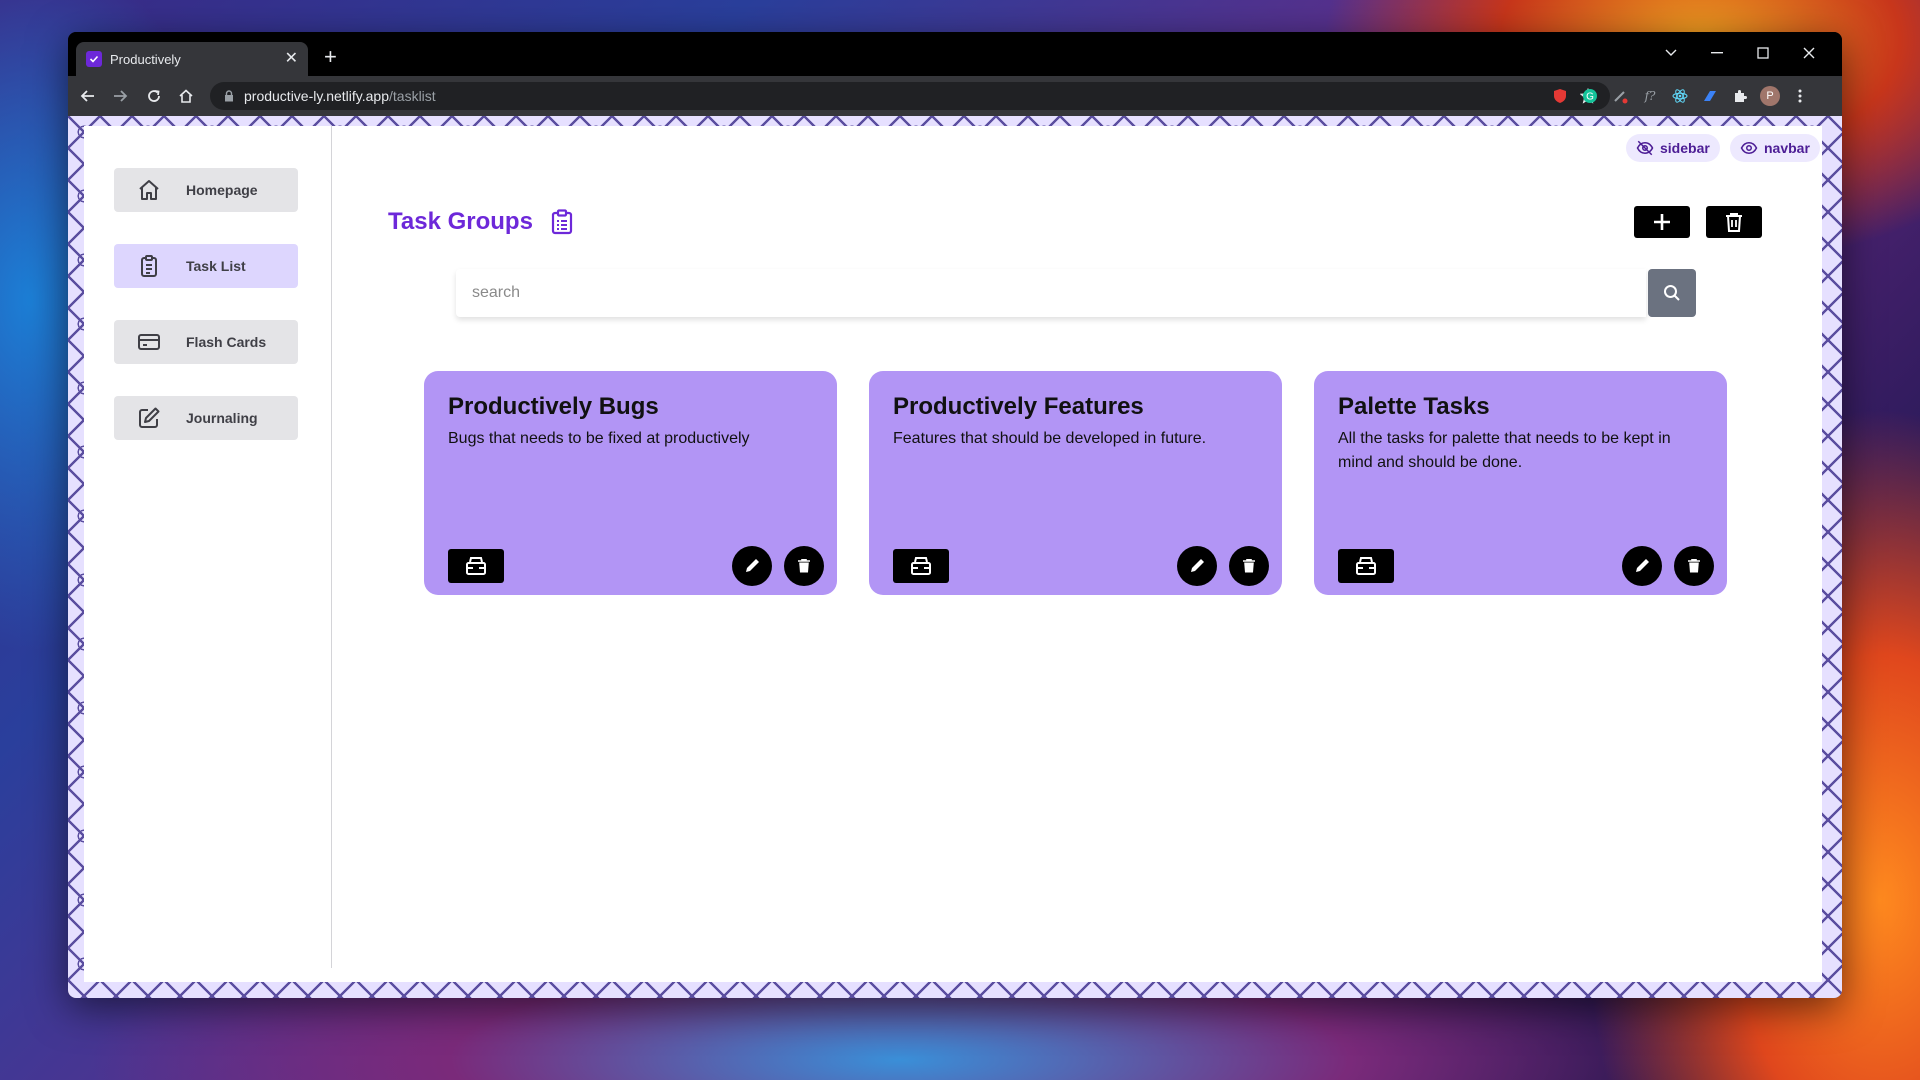 Image resolution: width=1920 pixels, height=1080 pixels. I want to click on sidebar-item-flash-cards: Flash Cards, so click(206, 342).